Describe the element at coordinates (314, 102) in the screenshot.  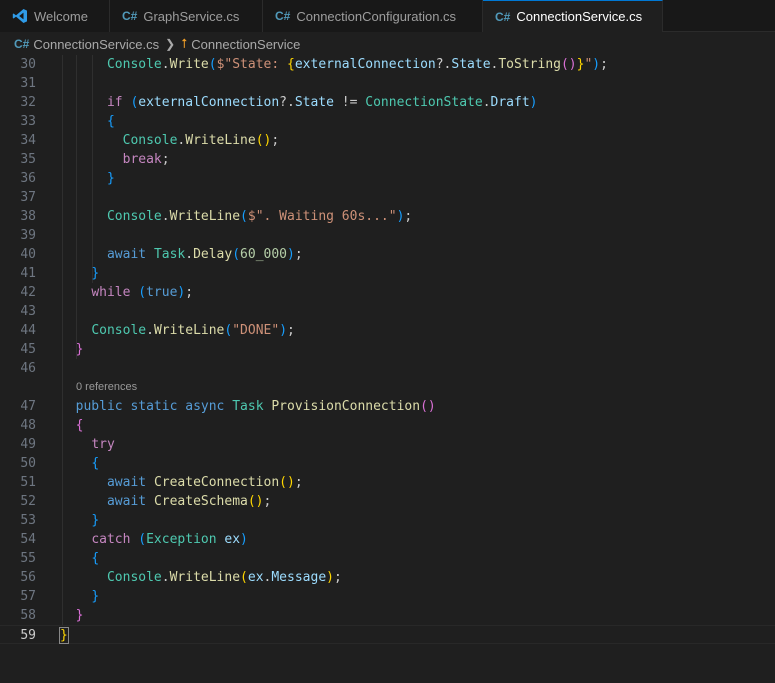
I see `code-token: State` at that location.